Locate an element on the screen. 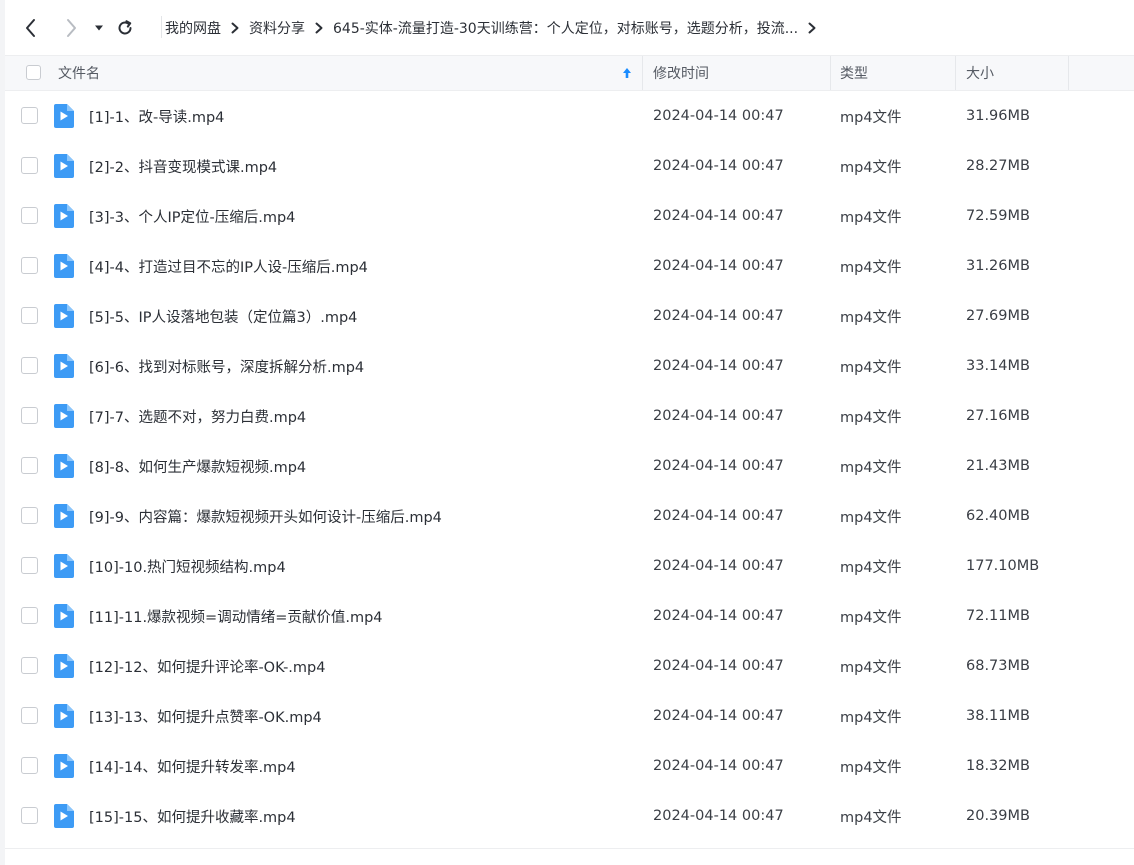 Image resolution: width=1134 pixels, height=865 pixels. list-bottom-border is located at coordinates (569, 848).